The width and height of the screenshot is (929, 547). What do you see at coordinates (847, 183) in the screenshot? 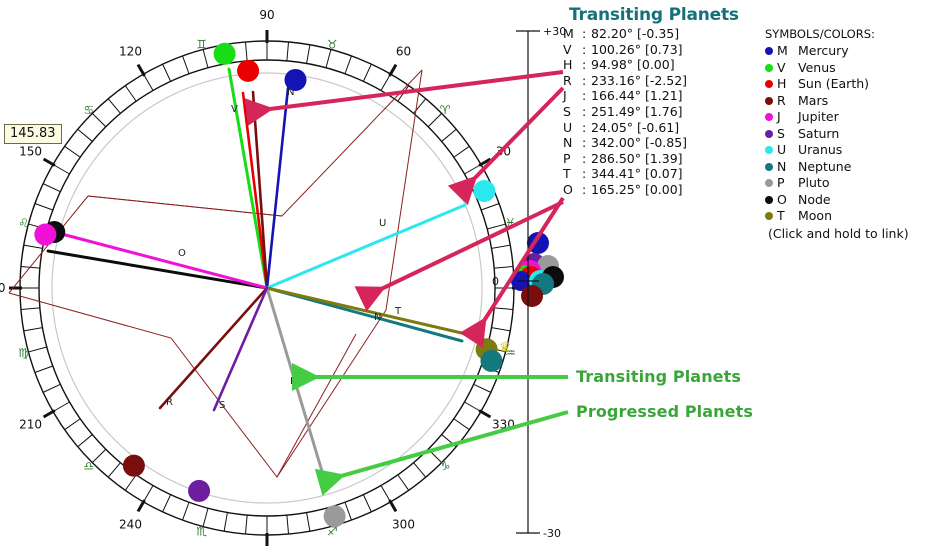
I see `legend-item: P Pluto` at bounding box center [847, 183].